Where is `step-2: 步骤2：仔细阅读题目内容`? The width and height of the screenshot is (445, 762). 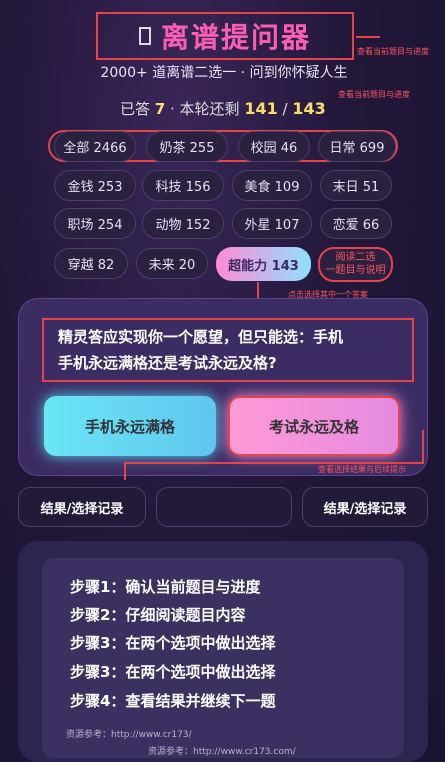 step-2: 步骤2：仔细阅读题目内容 is located at coordinates (158, 615).